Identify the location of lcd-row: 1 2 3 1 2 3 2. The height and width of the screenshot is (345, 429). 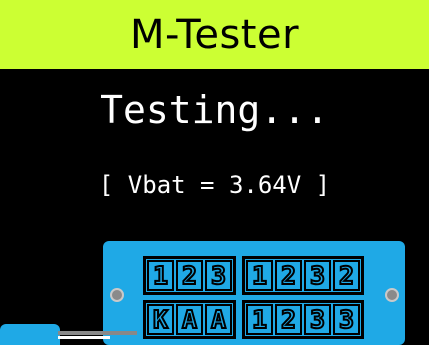
(259, 275).